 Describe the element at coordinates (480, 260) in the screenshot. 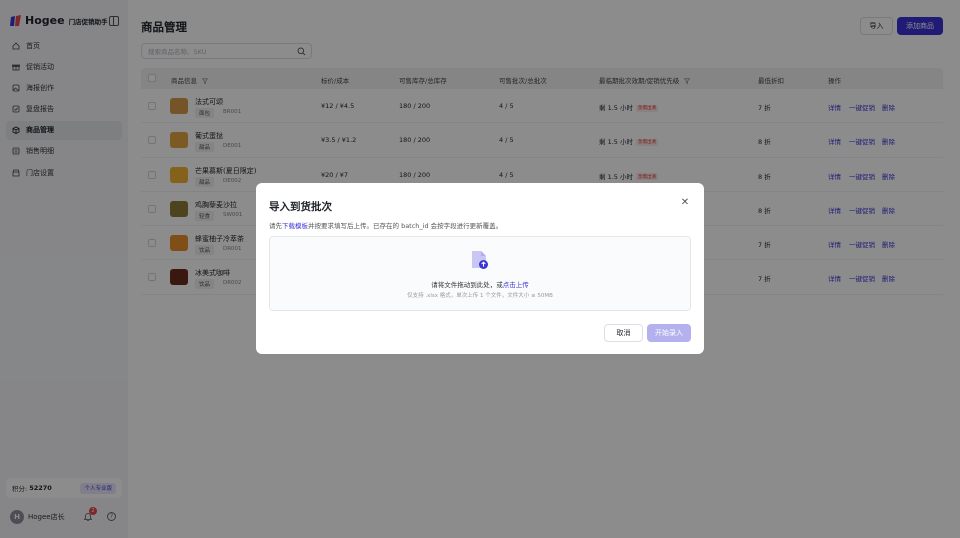

I see `upload-file-icon` at that location.